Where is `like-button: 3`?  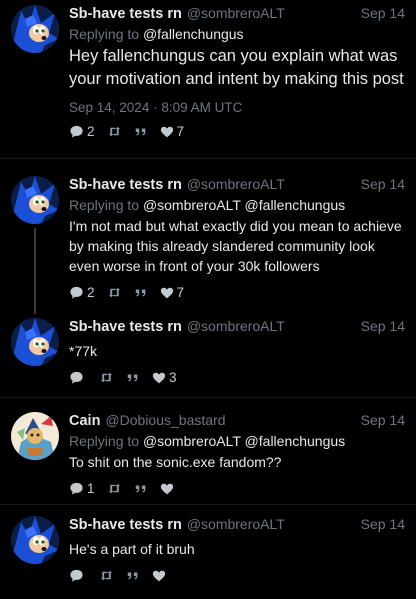 like-button: 3 is located at coordinates (164, 377).